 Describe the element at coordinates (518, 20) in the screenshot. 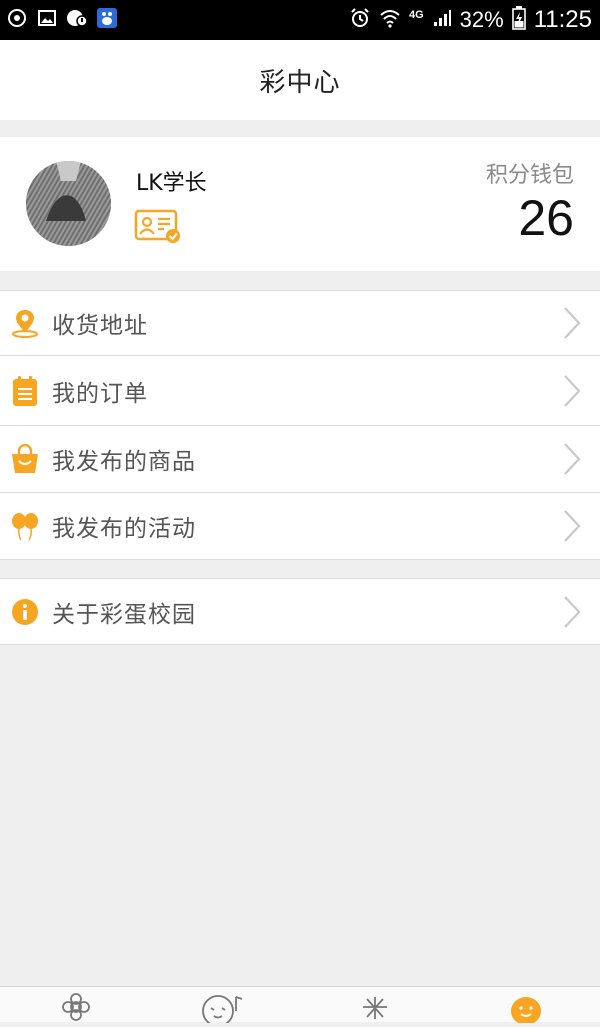

I see `battery-icon` at that location.